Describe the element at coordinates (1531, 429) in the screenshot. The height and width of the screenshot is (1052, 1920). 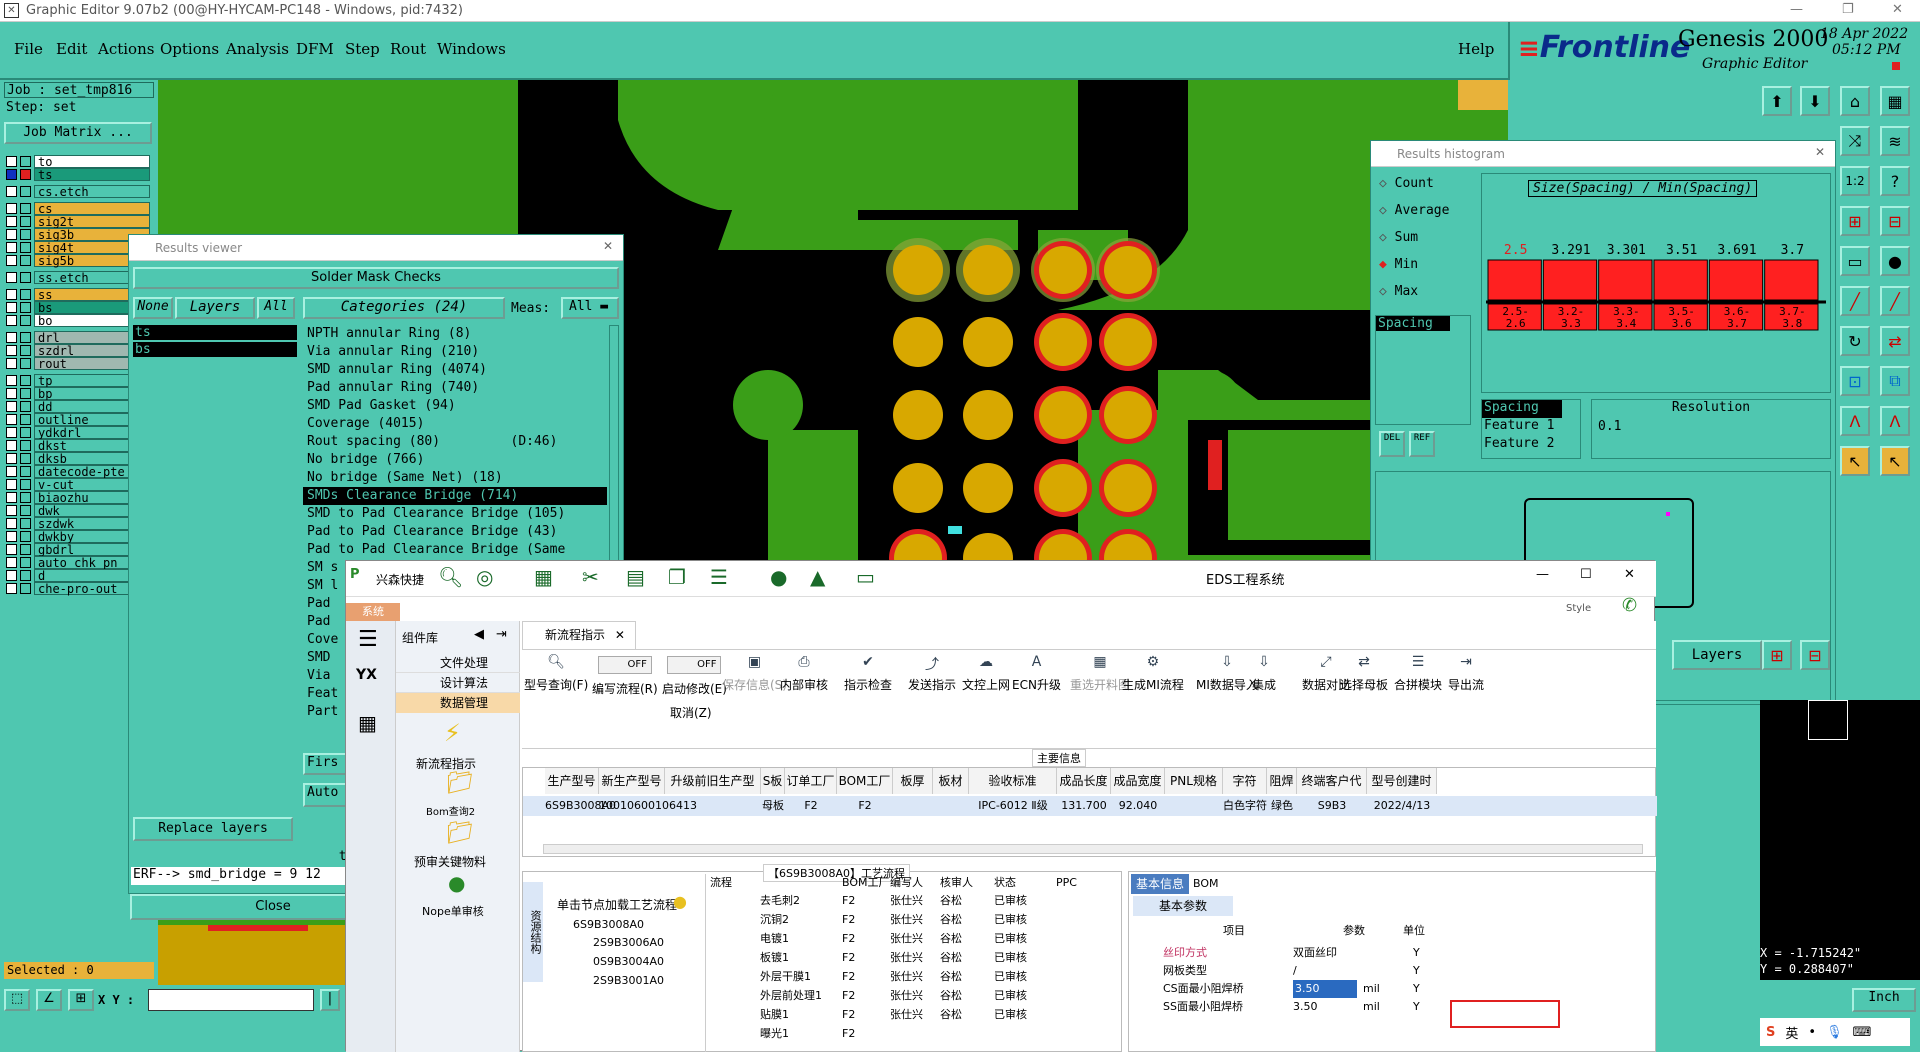
I see `measure-list: Spacing Feature 1 Feature 2` at that location.